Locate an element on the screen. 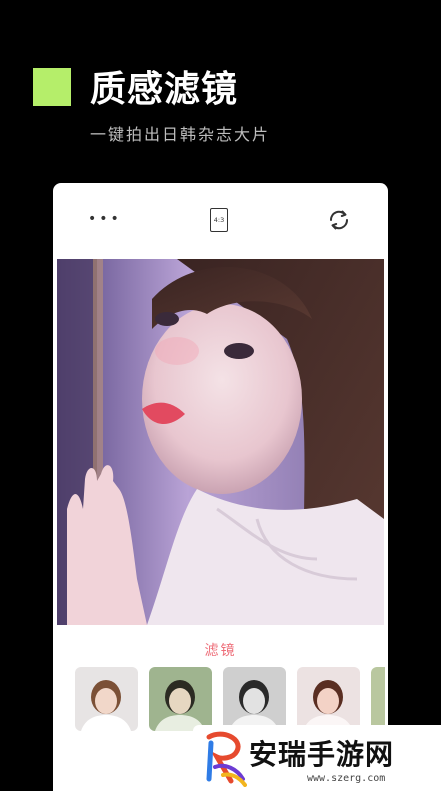 The width and height of the screenshot is (441, 791). more-dots-icon: ••• is located at coordinates (103, 219).